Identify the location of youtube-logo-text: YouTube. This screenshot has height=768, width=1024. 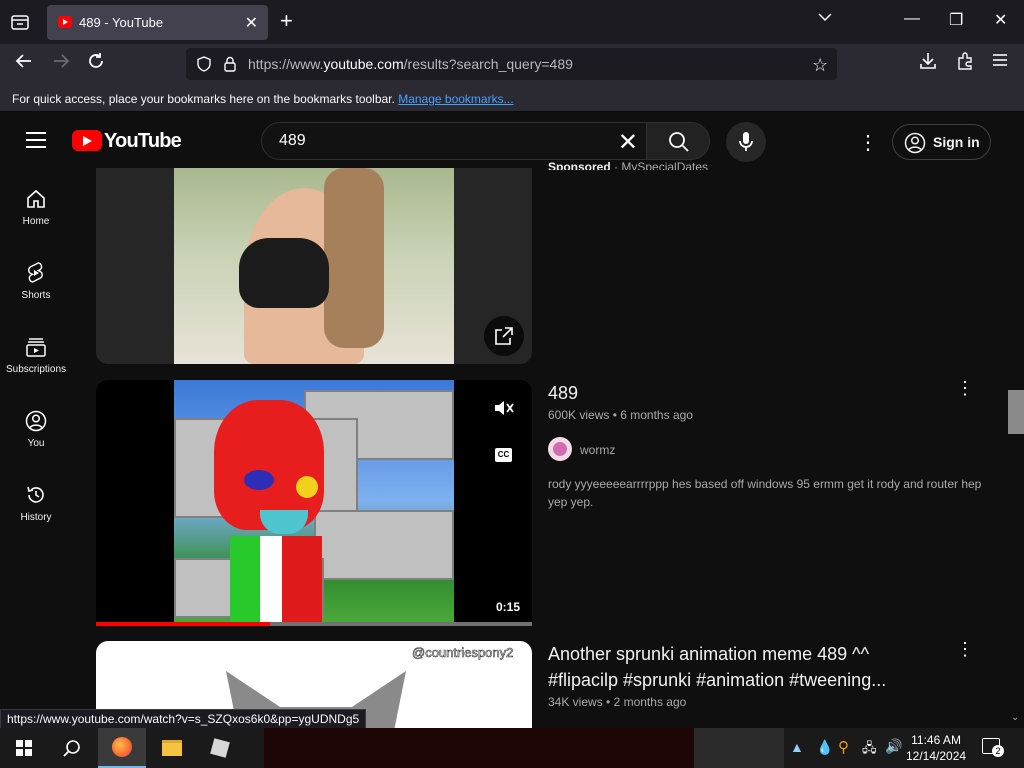
(143, 141).